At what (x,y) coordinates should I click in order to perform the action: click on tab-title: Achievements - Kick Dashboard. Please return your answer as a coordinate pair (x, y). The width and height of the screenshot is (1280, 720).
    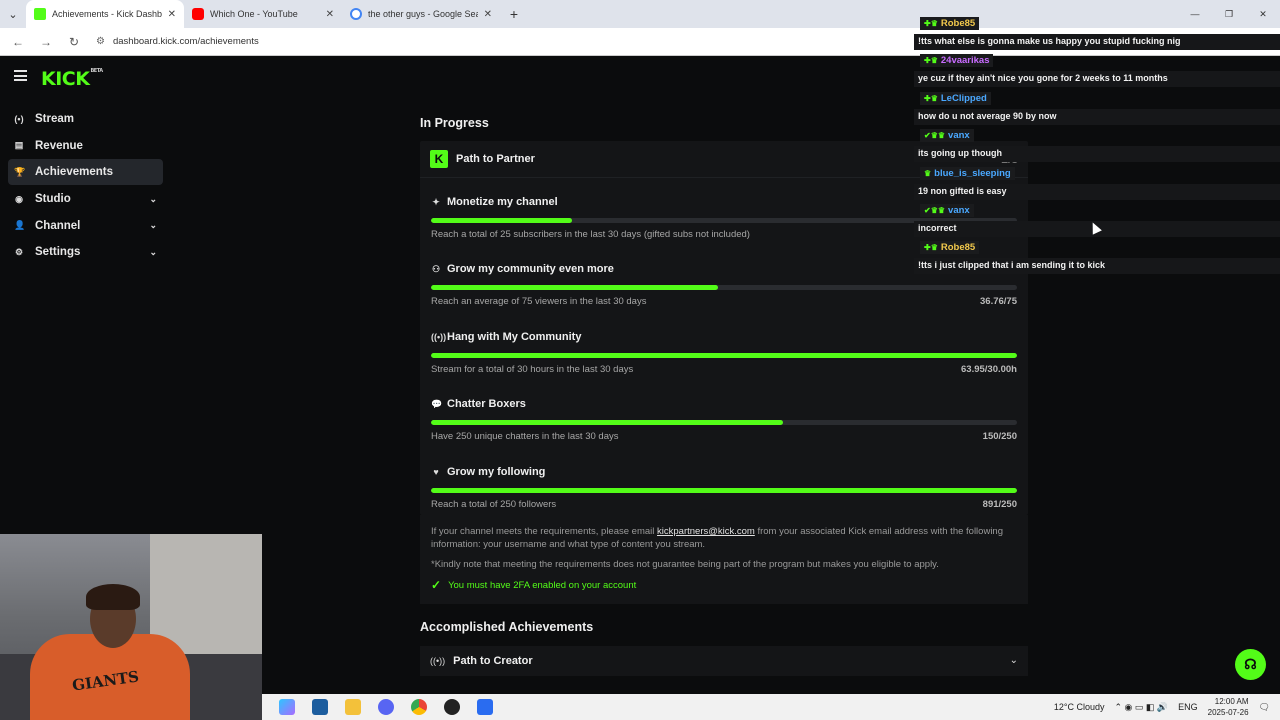
    Looking at the image, I should click on (107, 14).